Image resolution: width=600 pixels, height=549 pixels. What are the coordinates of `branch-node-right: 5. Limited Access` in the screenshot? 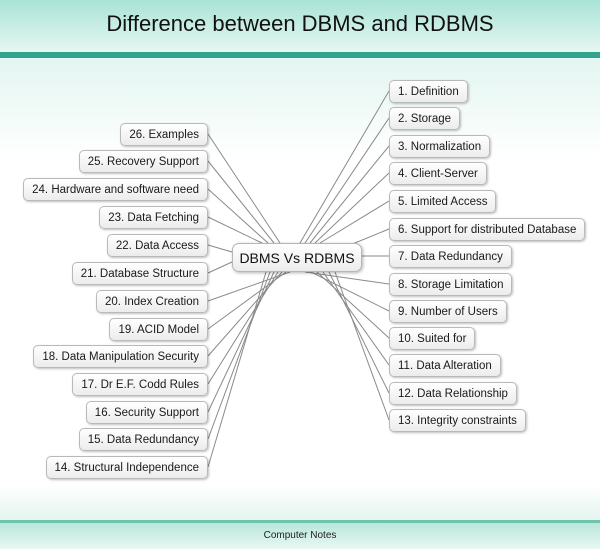 It's located at (443, 201).